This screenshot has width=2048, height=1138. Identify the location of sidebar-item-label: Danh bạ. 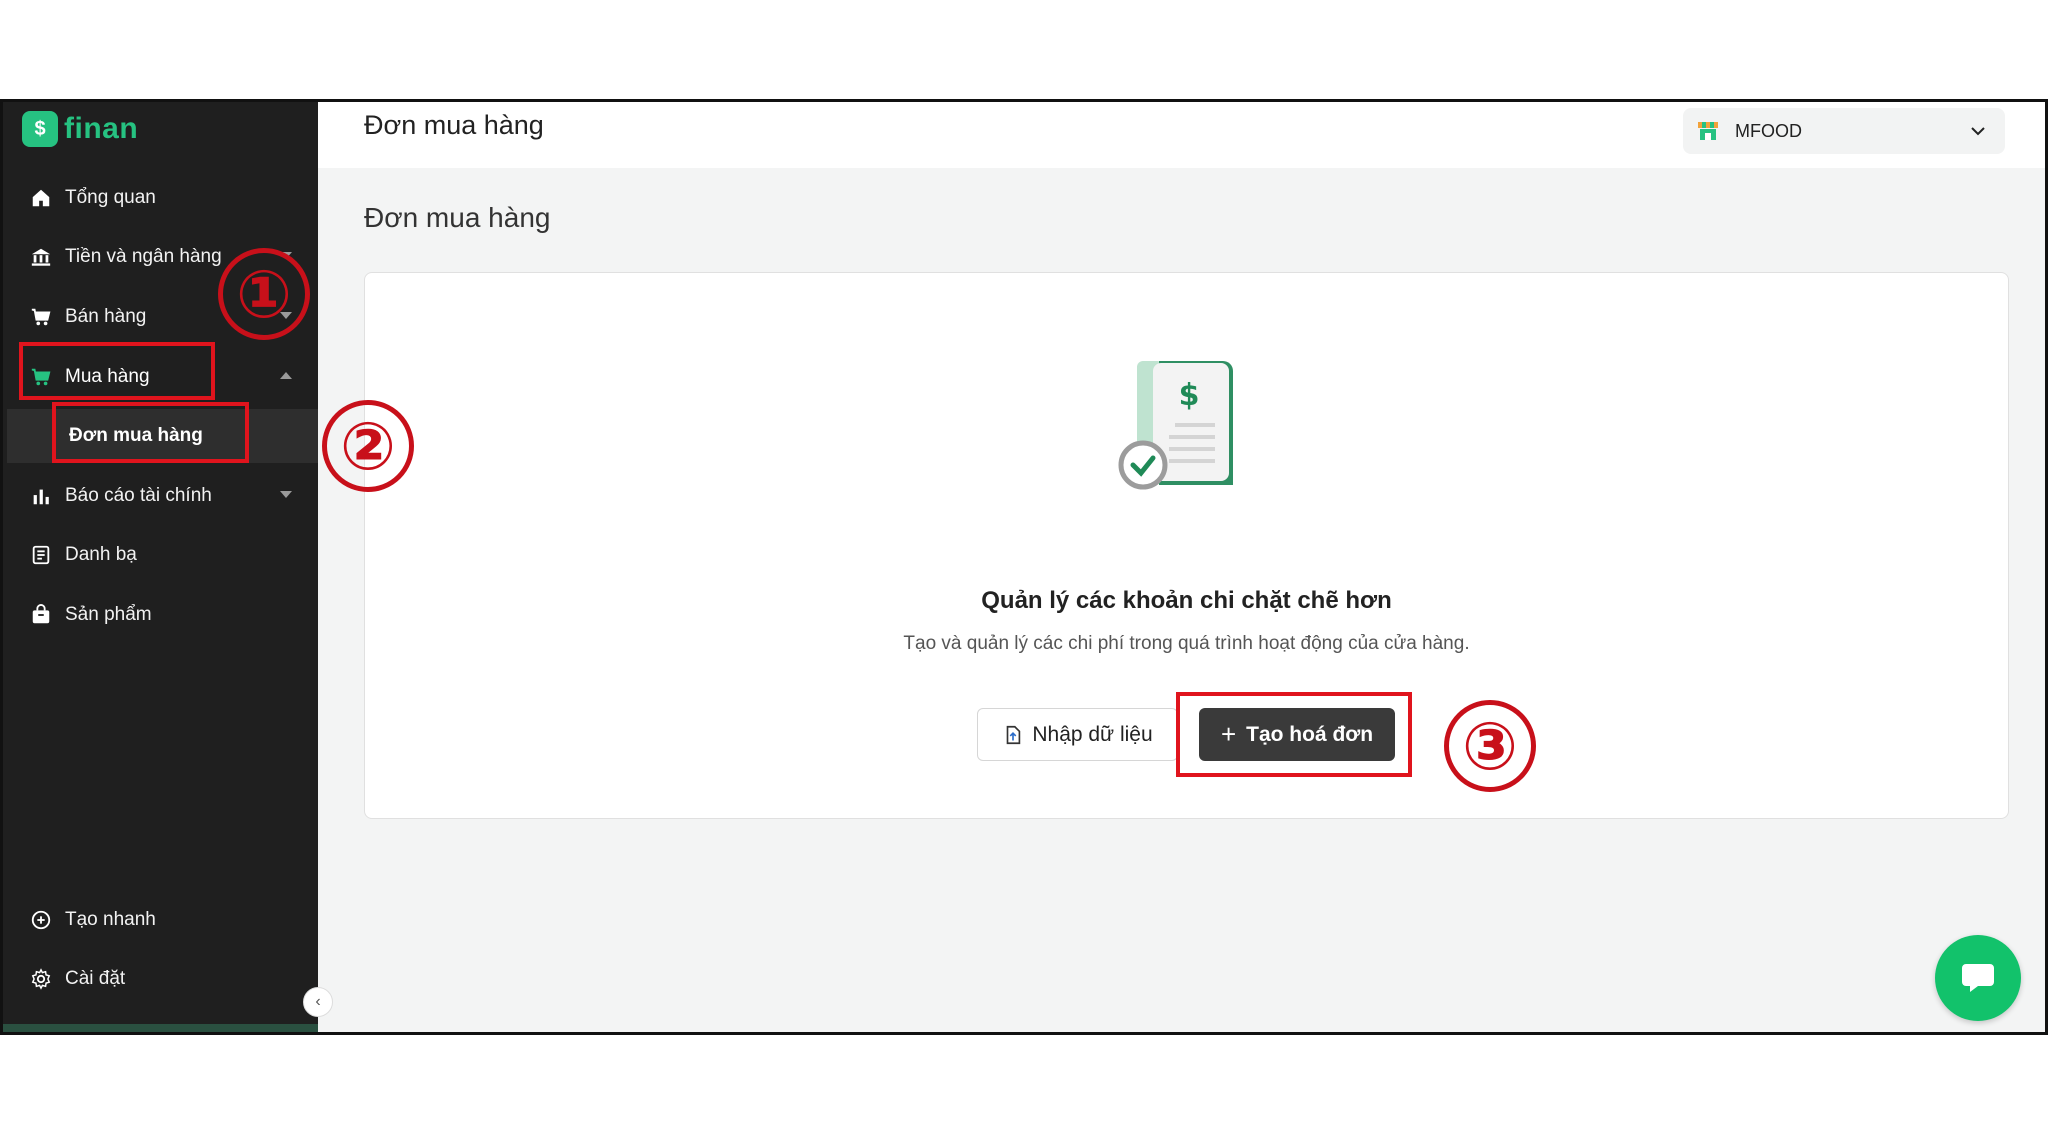
(101, 554).